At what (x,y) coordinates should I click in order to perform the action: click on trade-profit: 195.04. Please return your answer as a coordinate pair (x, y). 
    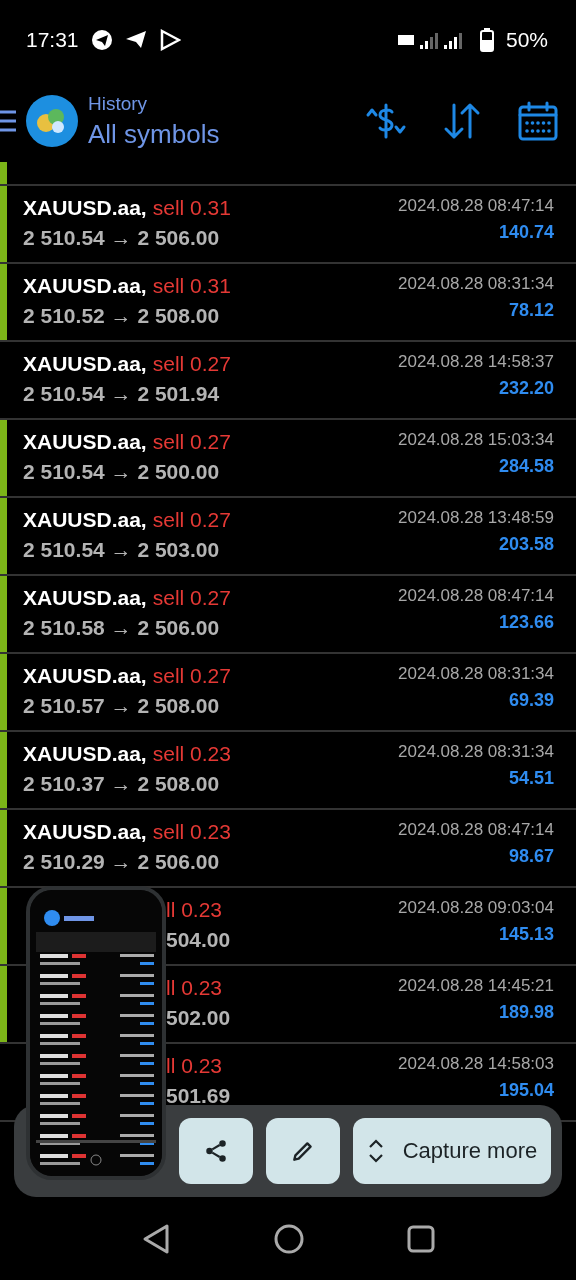
    Looking at the image, I should click on (526, 1090).